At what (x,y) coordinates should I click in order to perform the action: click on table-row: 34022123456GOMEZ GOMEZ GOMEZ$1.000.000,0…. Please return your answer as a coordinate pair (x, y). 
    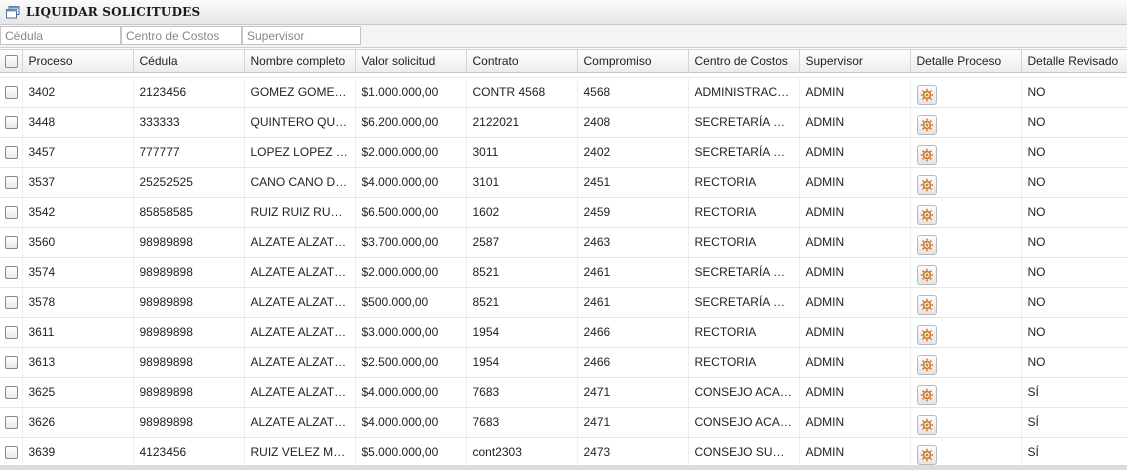
    Looking at the image, I should click on (563, 92).